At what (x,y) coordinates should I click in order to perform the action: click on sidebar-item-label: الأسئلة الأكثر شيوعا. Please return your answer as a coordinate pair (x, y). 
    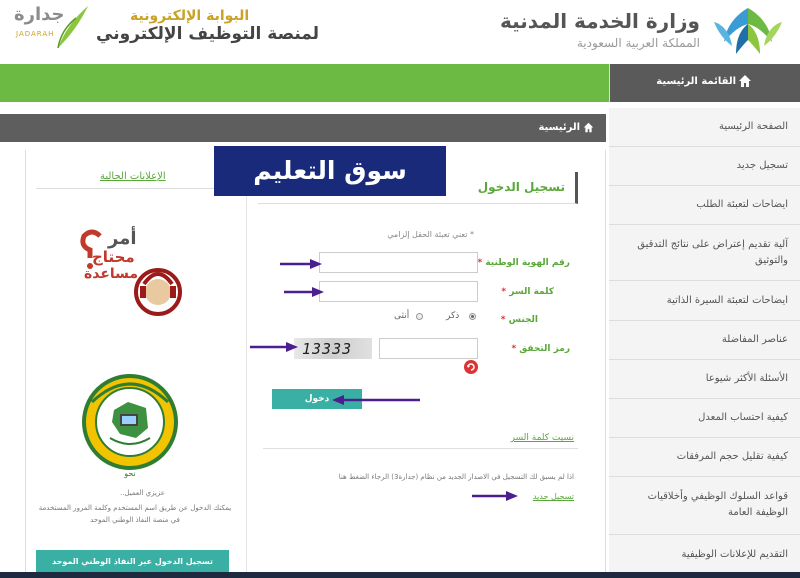
    Looking at the image, I should click on (746, 378).